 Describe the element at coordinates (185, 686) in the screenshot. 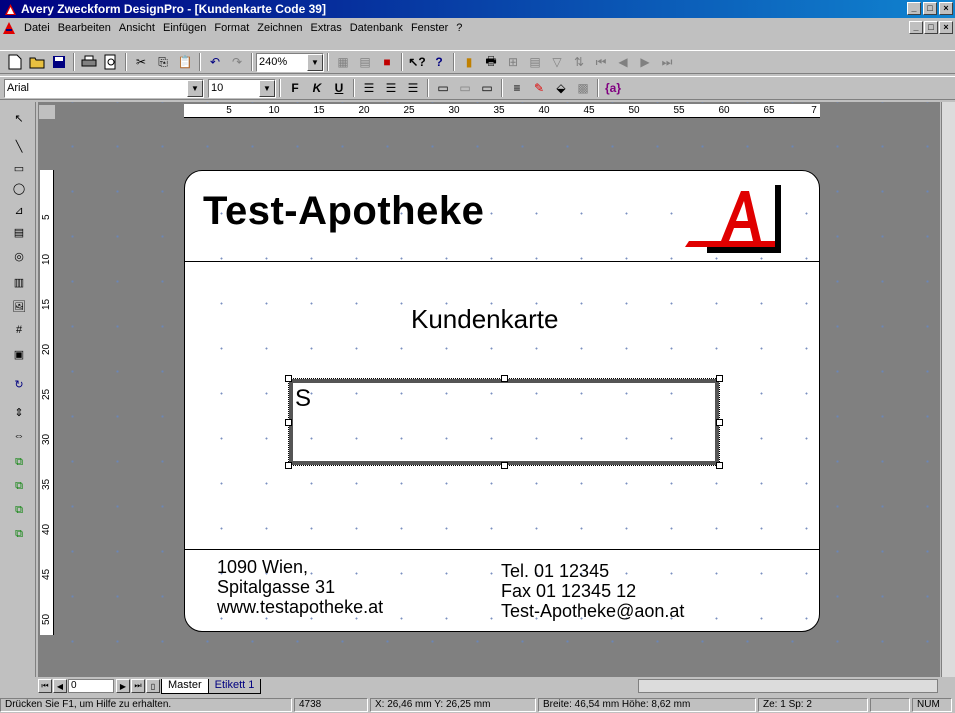

I see `tab-master: Master` at that location.